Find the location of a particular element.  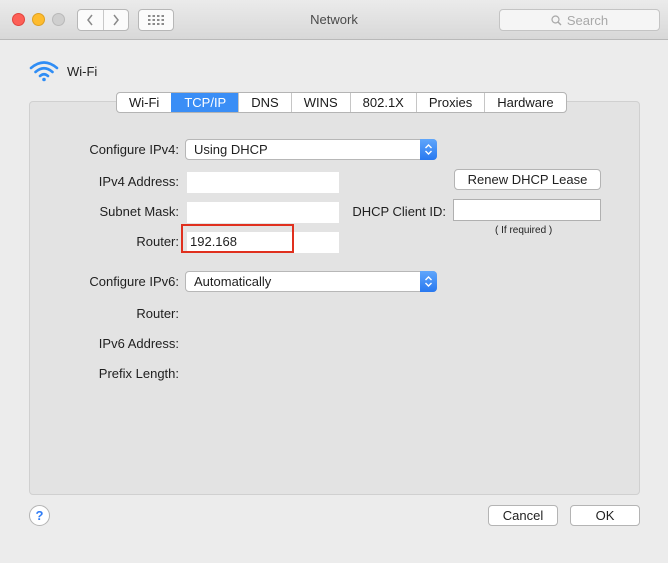

search-field: Search is located at coordinates (579, 20).